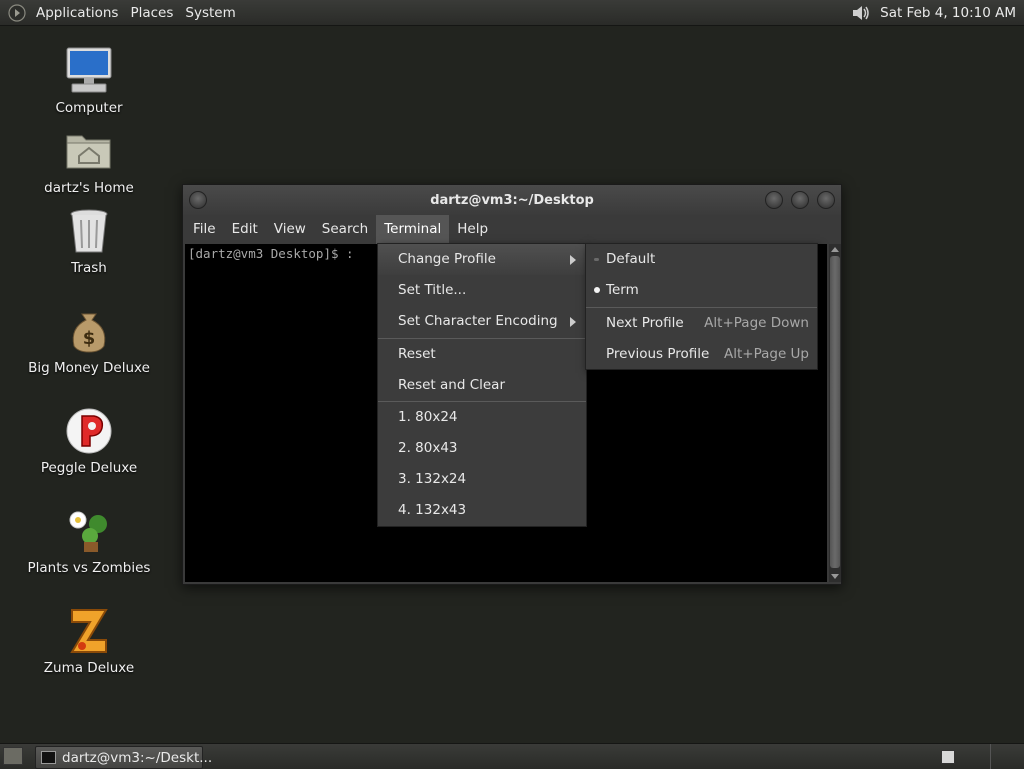 This screenshot has width=1024, height=769. I want to click on desktop-icon-big-money: $ Big Money Deluxe, so click(89, 341).